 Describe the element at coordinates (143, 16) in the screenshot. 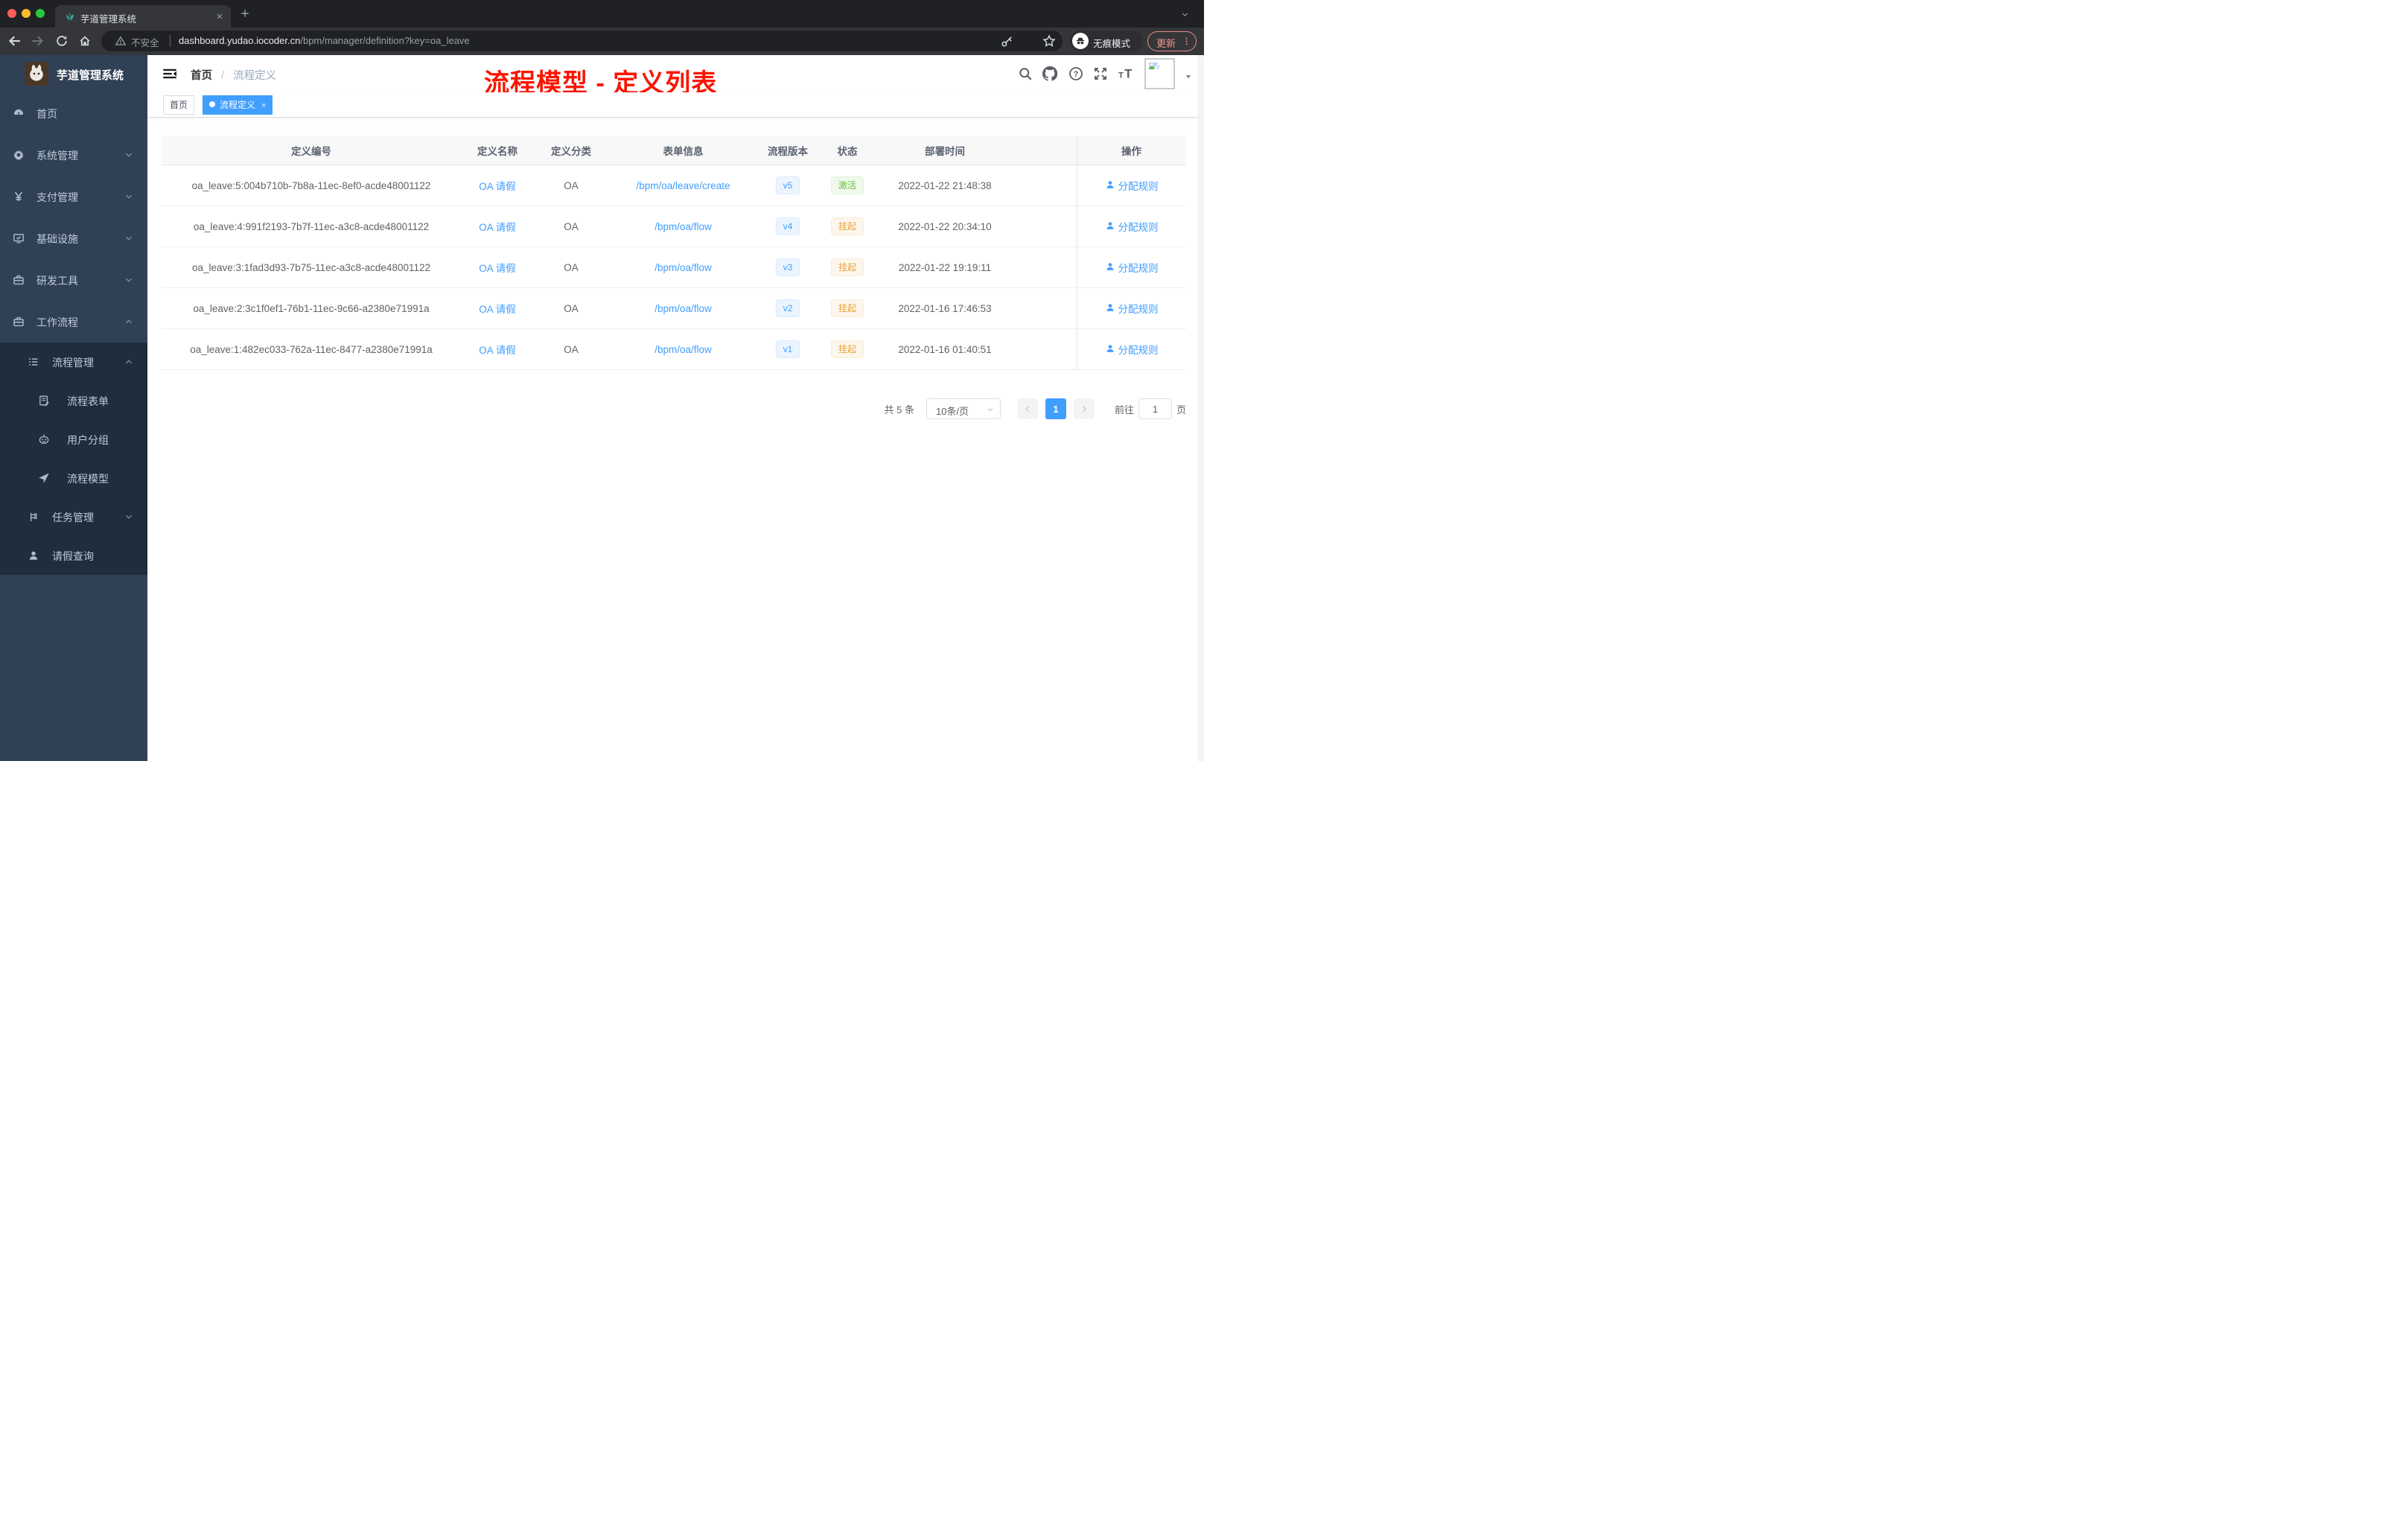

I see `browser-tab: 芋道管理系统` at that location.